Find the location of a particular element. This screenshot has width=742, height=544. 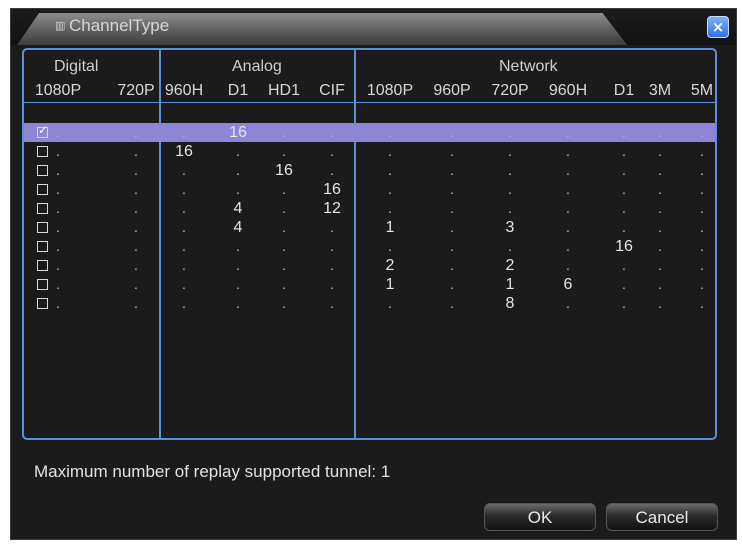

table-cell: 4 is located at coordinates (238, 208).